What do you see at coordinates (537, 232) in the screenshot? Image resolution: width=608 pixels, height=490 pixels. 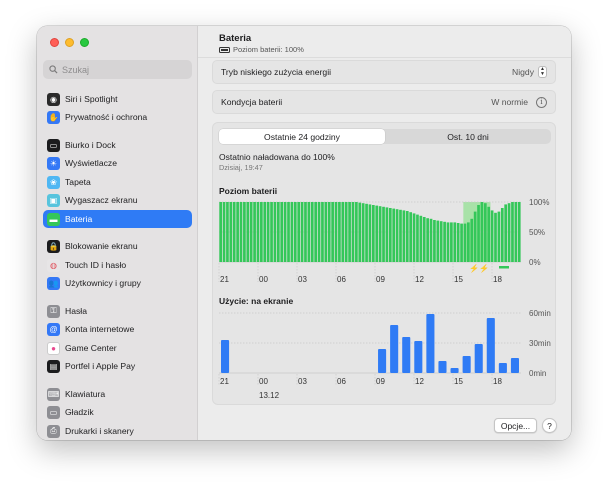 I see `y-tick-label: 50%` at bounding box center [537, 232].